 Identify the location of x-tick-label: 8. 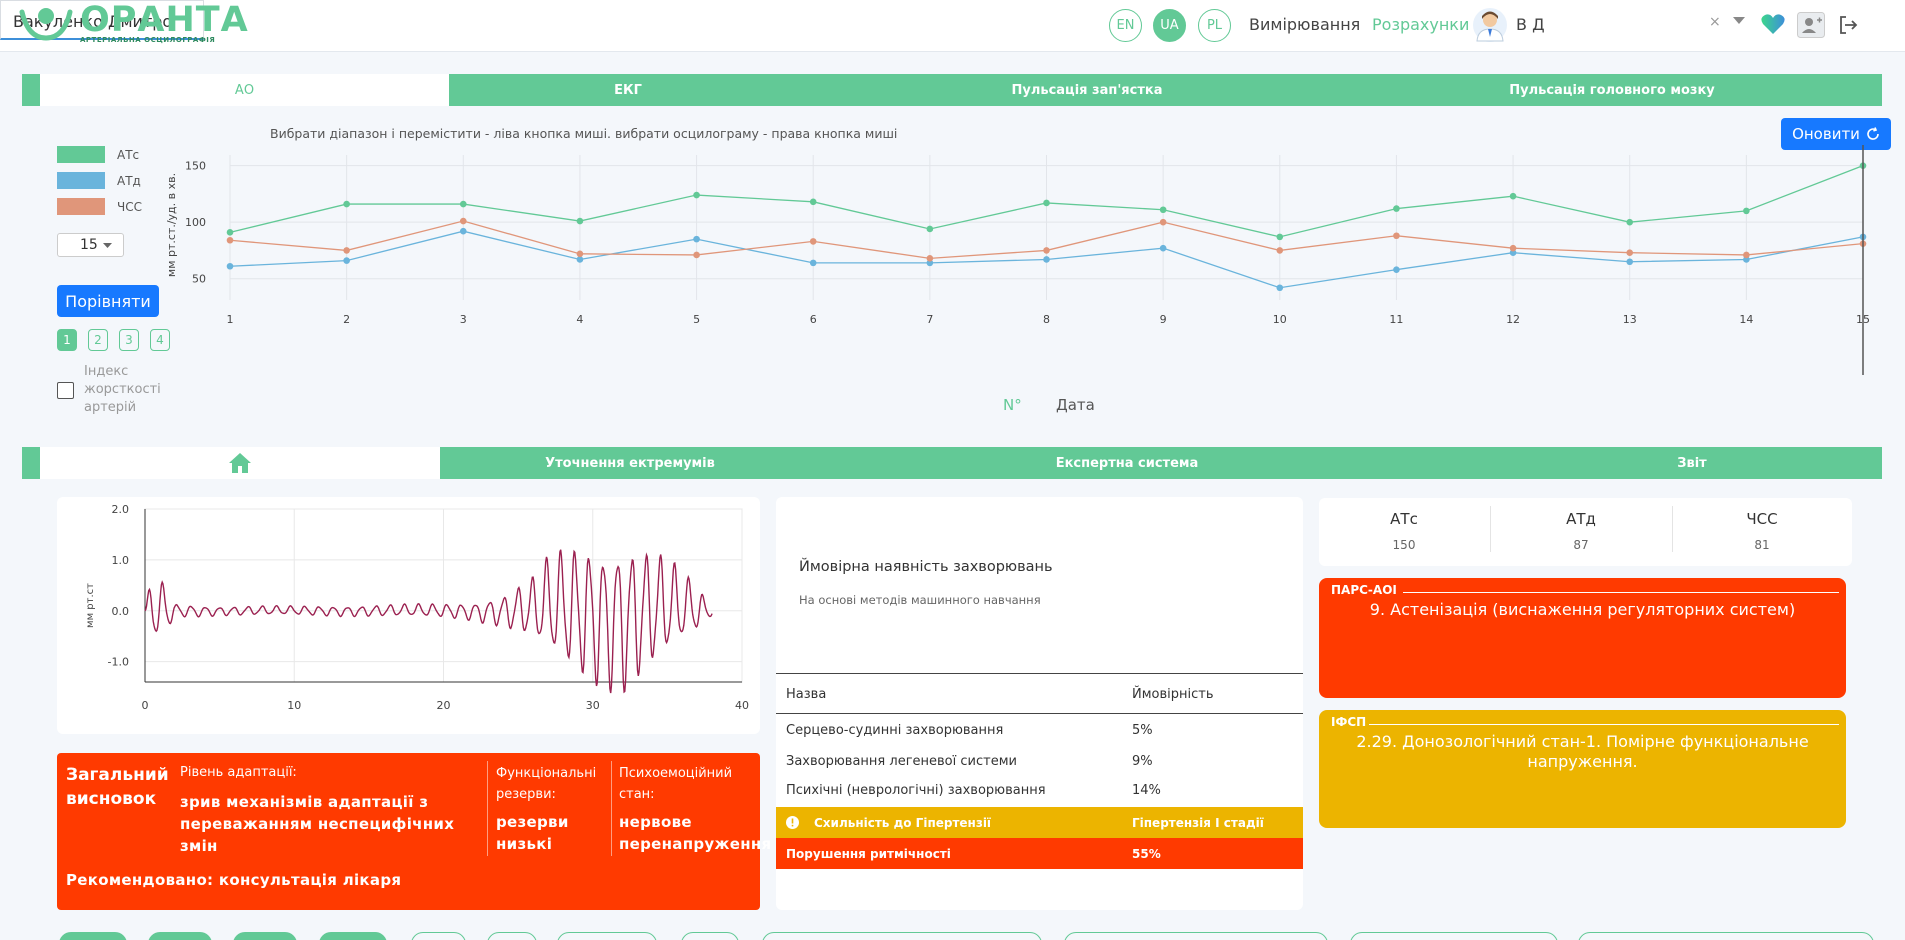
(1046, 319).